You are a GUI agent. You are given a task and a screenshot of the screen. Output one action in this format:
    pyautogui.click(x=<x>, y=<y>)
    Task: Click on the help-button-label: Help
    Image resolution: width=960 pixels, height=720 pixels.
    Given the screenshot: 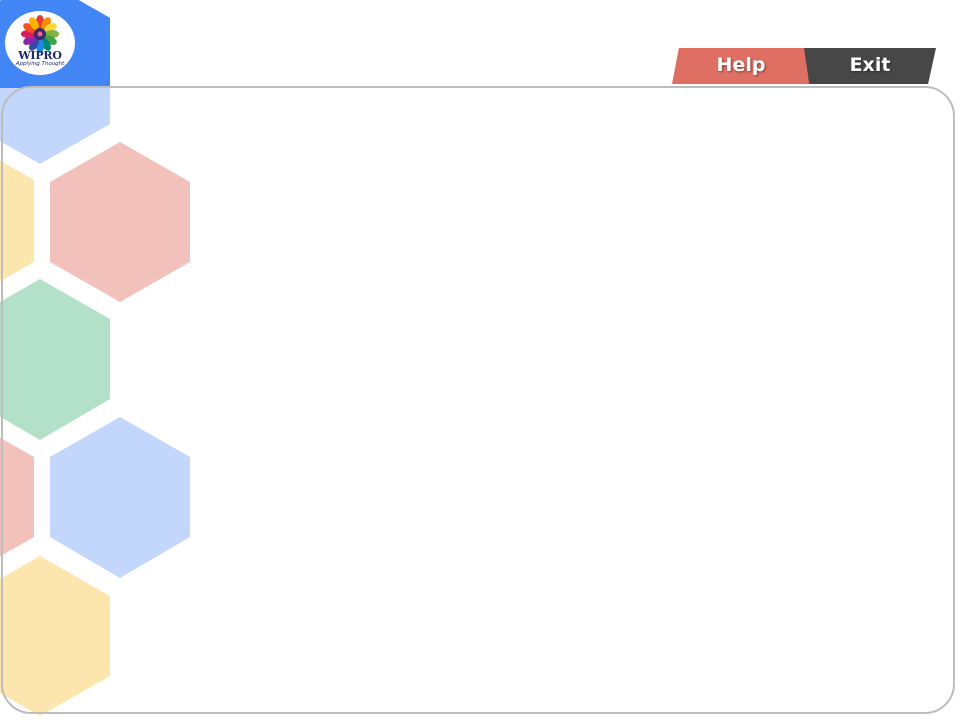 What is the action you would take?
    pyautogui.click(x=741, y=65)
    